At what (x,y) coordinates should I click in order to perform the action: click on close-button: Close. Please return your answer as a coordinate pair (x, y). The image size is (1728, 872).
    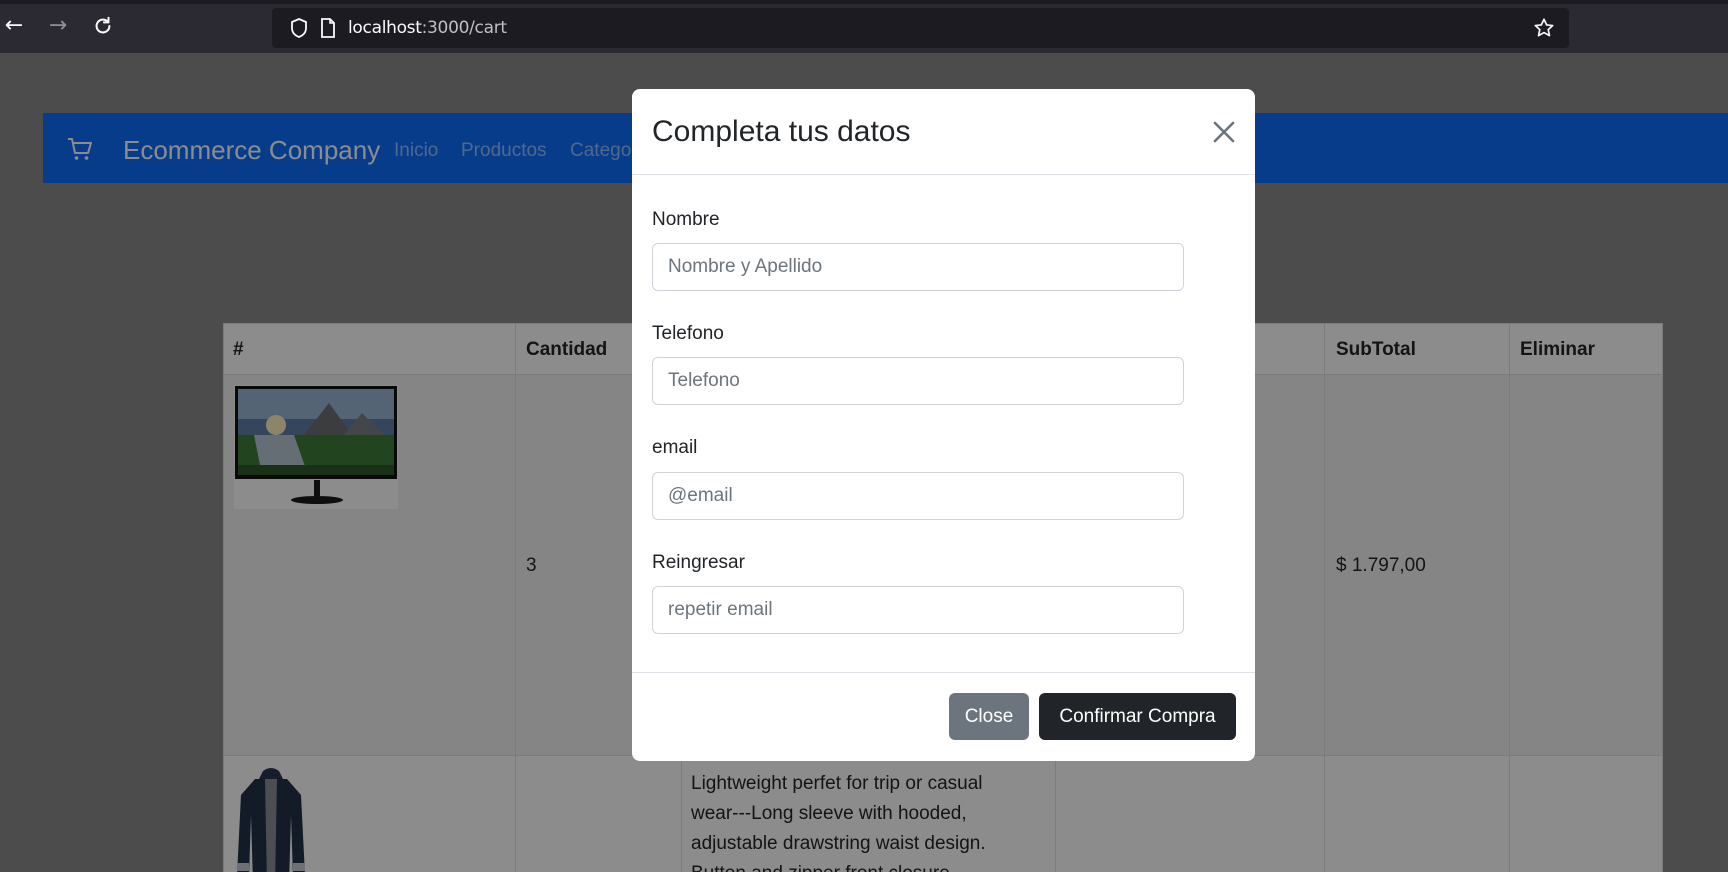
    Looking at the image, I should click on (989, 716).